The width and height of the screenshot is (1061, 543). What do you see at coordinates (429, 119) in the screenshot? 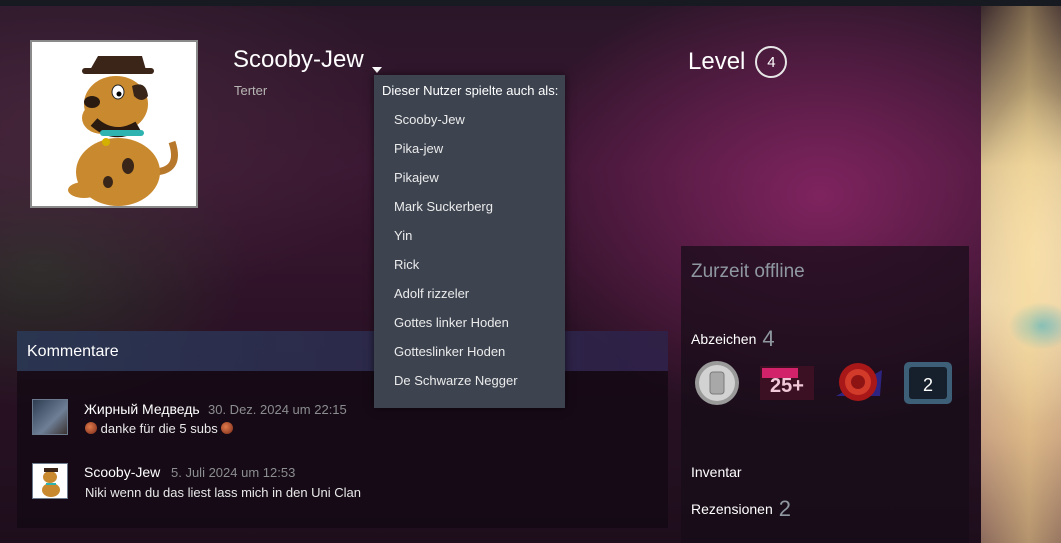
I see `alias-item: Scooby-Jew` at bounding box center [429, 119].